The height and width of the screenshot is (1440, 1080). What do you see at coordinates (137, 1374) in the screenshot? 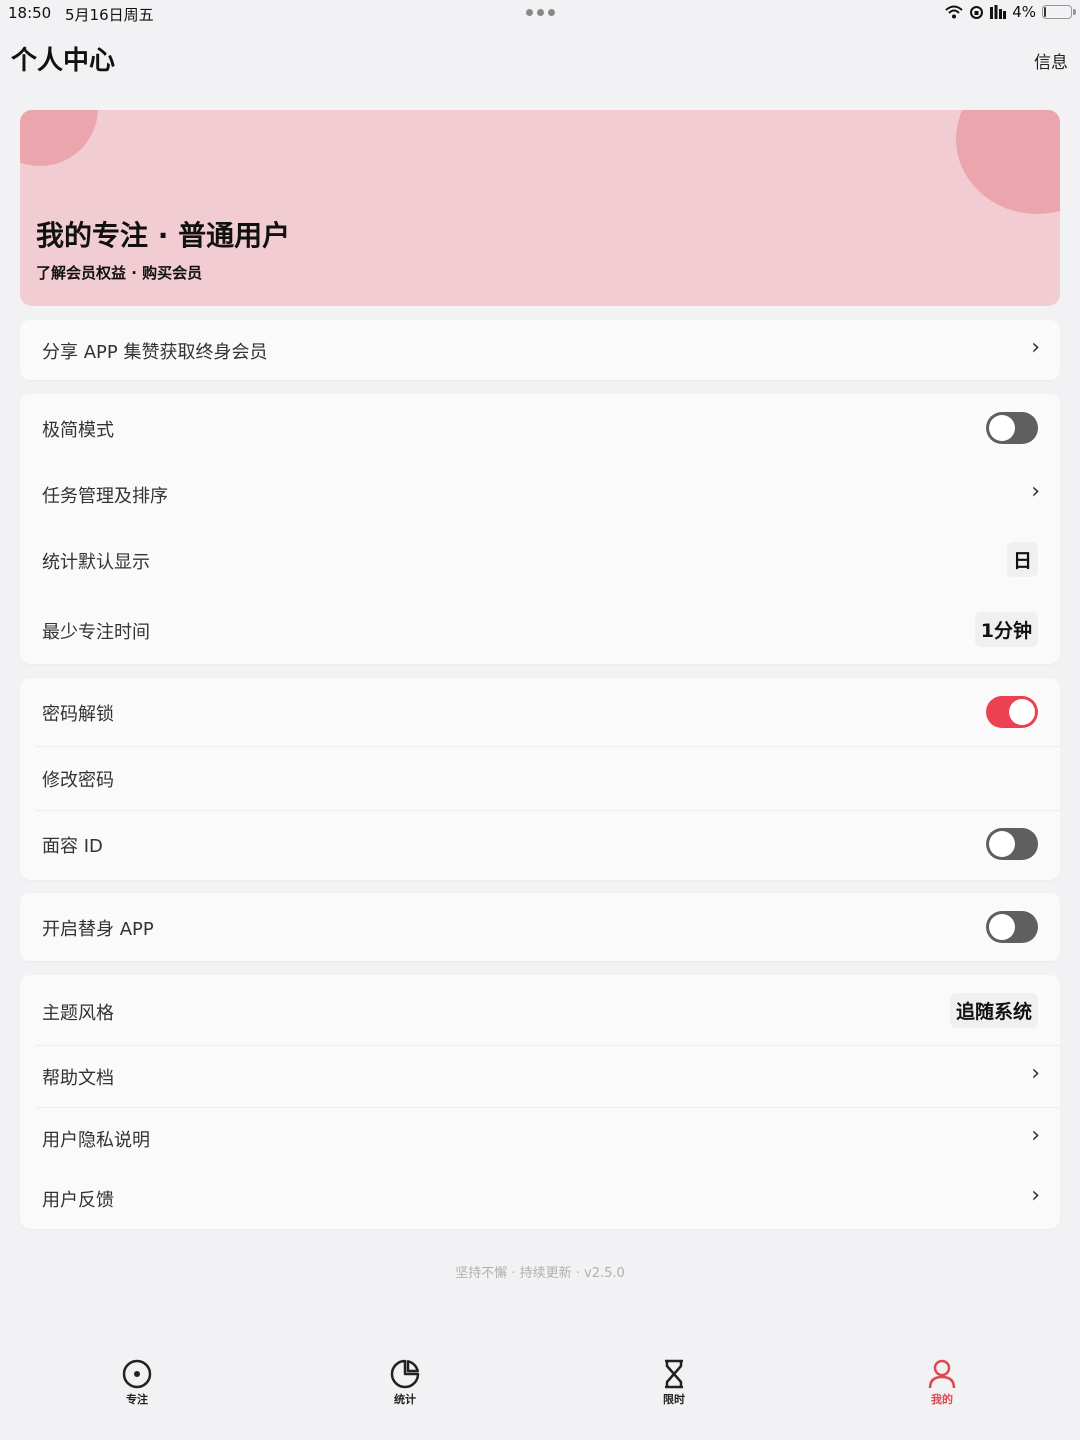
I see `focus-icon` at bounding box center [137, 1374].